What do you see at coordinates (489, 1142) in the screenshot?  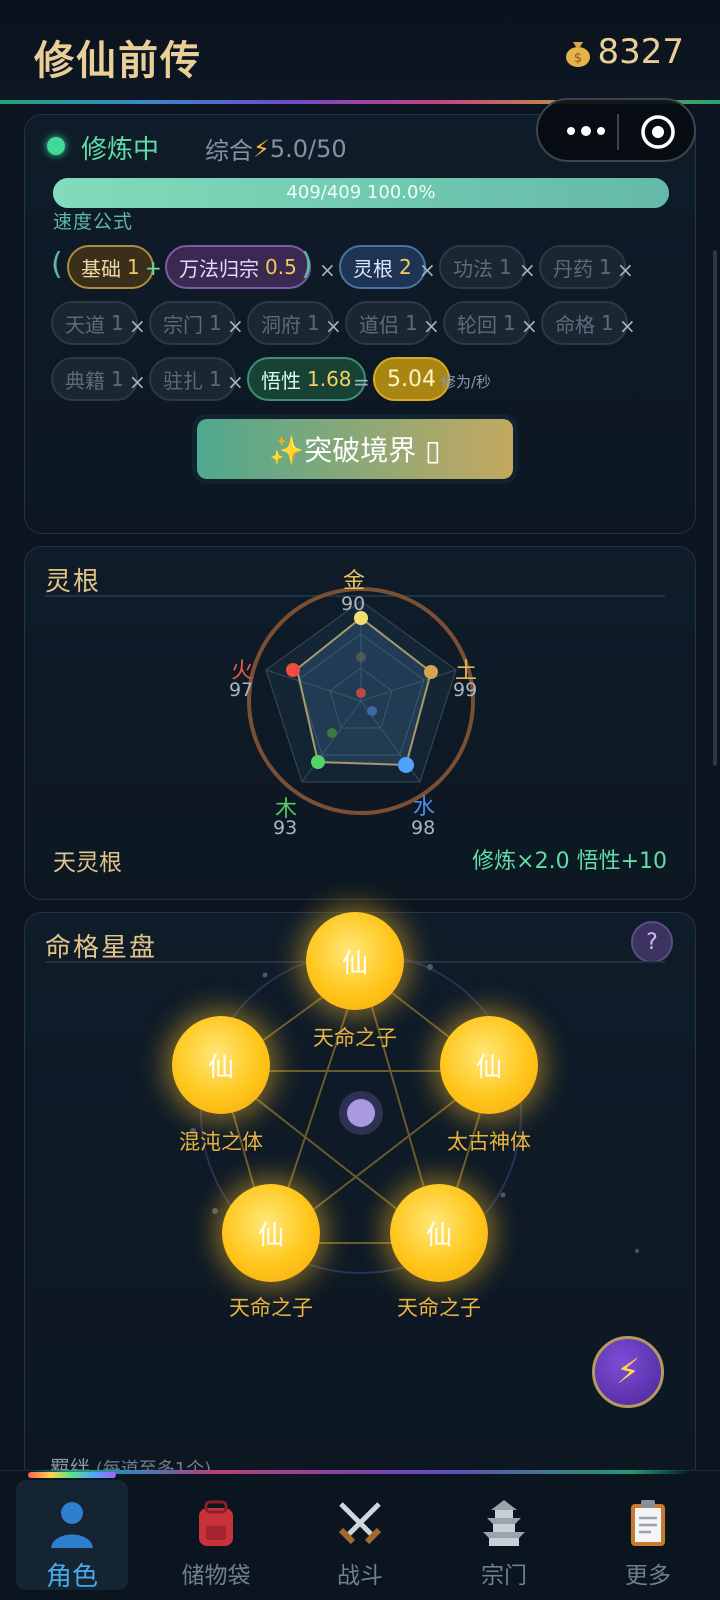 I see `fate-star-label: 太古神体` at bounding box center [489, 1142].